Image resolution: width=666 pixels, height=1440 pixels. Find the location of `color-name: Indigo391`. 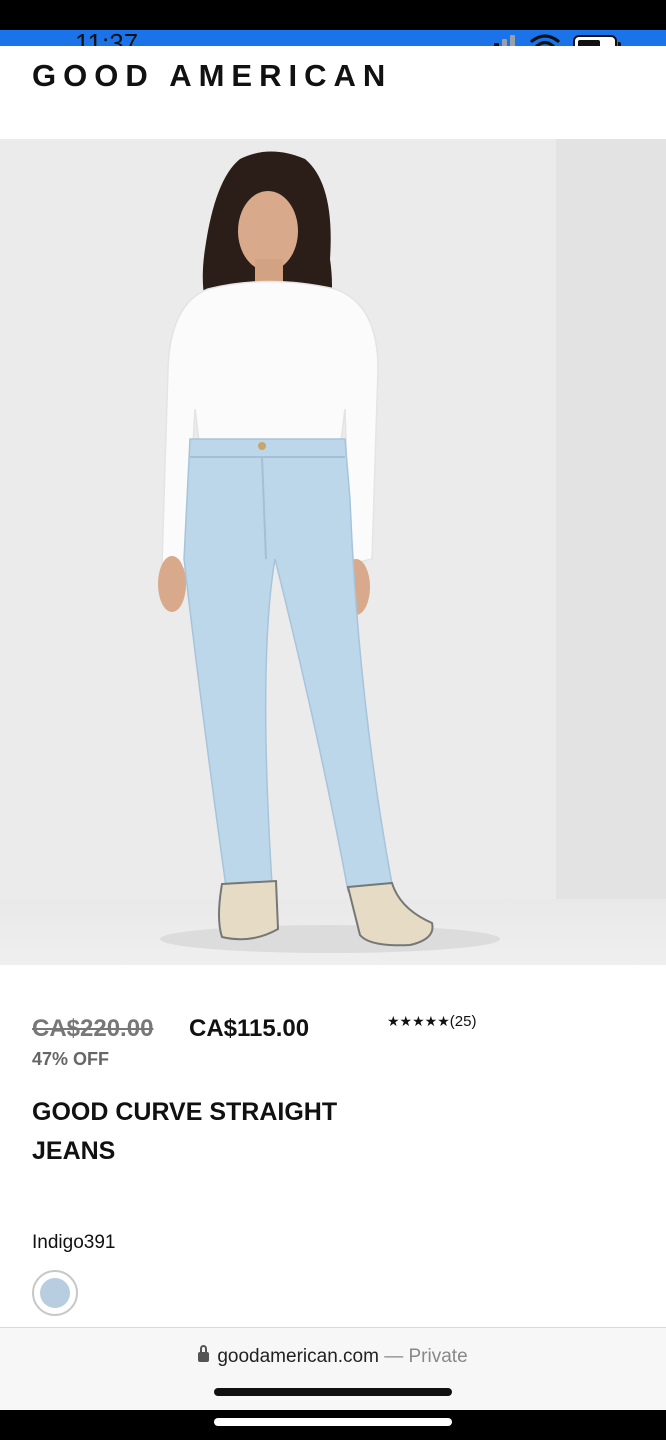

color-name: Indigo391 is located at coordinates (74, 1242).